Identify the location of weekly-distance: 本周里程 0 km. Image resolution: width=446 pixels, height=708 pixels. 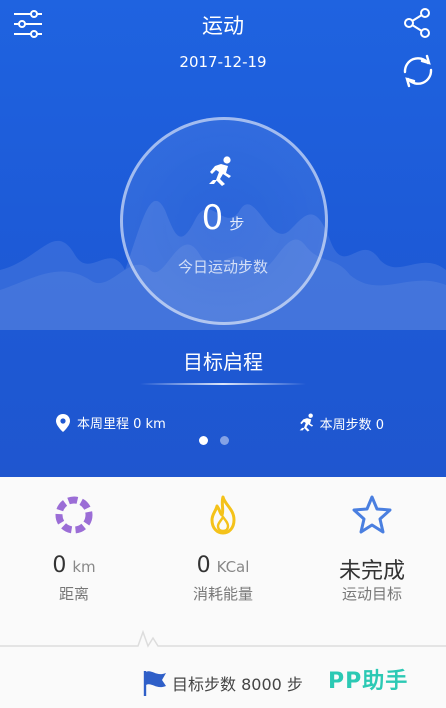
(111, 422).